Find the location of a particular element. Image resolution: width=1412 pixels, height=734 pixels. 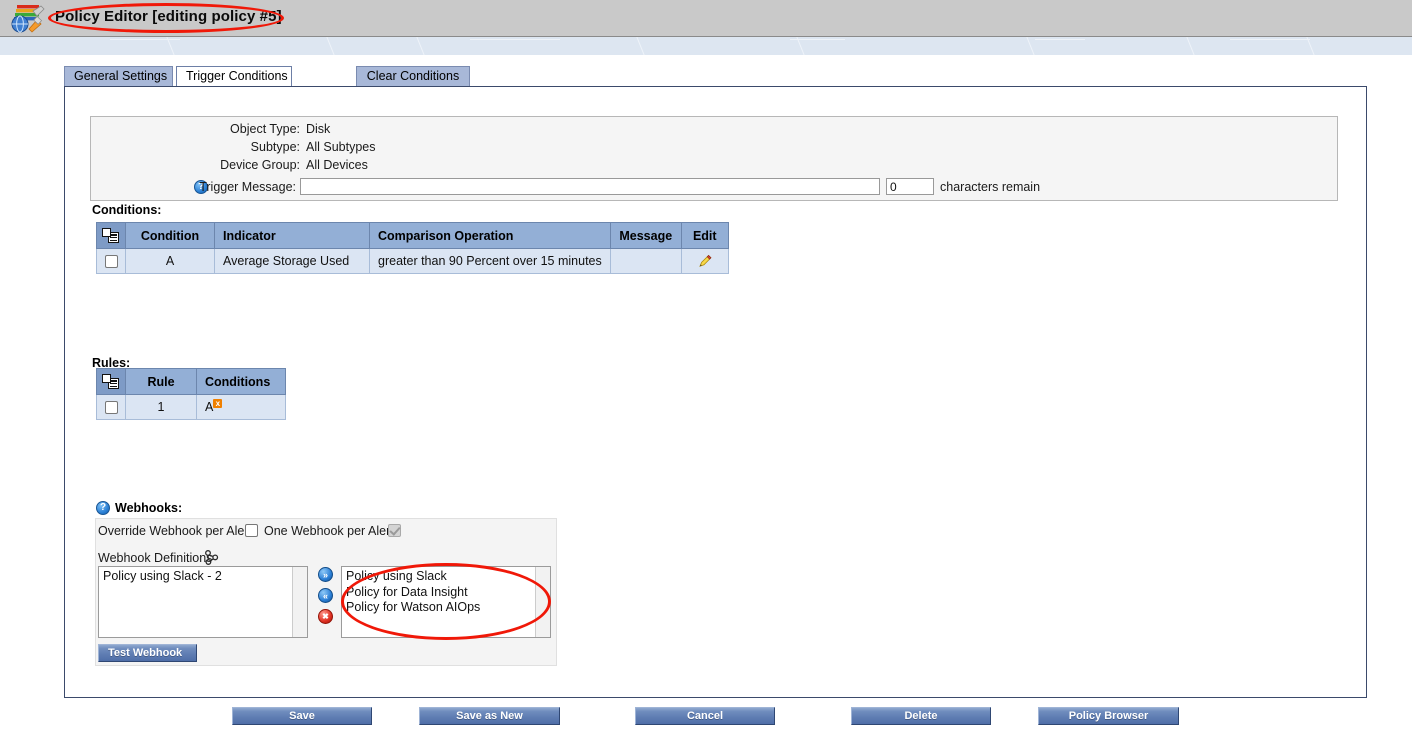

list-item: Policy using Slack is located at coordinates (446, 577).